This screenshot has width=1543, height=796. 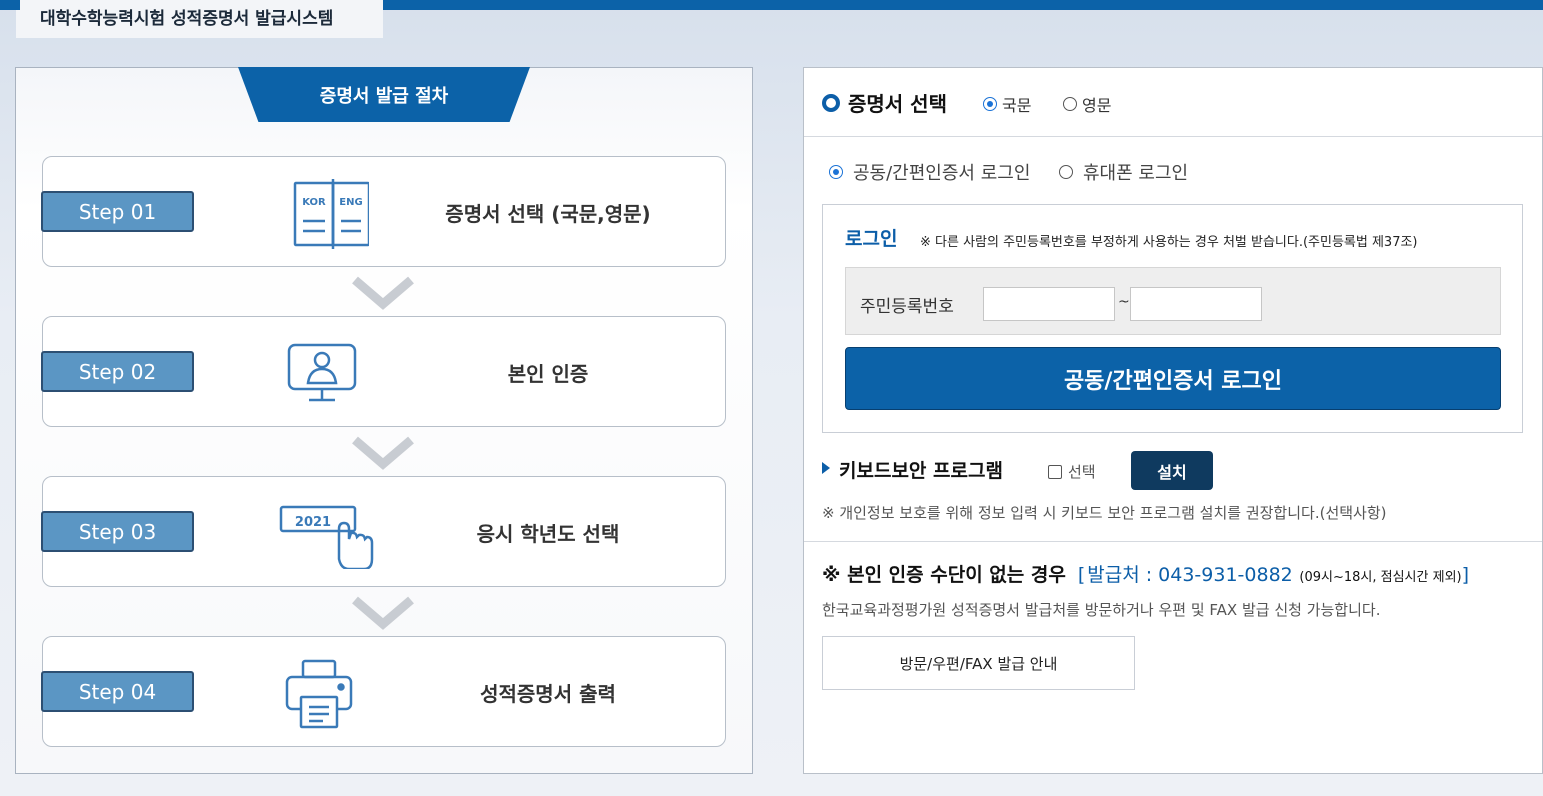 What do you see at coordinates (1173, 541) in the screenshot?
I see `divider` at bounding box center [1173, 541].